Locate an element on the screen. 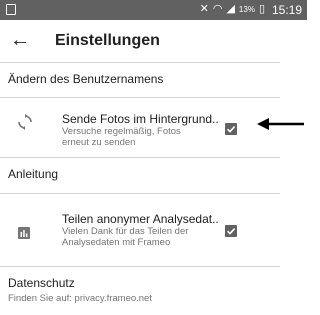 The height and width of the screenshot is (315, 320). page-title: Einstellungen is located at coordinates (107, 40).